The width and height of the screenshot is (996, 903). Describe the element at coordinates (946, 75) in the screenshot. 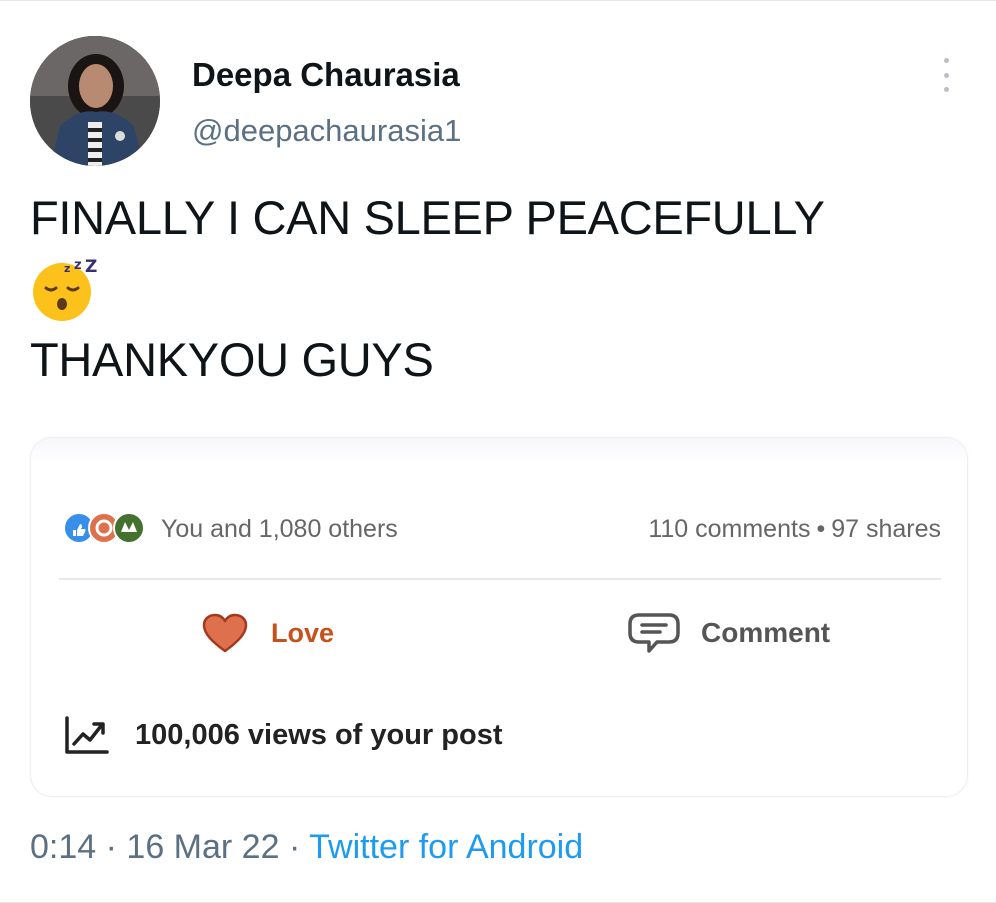

I see `more-options-icon` at that location.